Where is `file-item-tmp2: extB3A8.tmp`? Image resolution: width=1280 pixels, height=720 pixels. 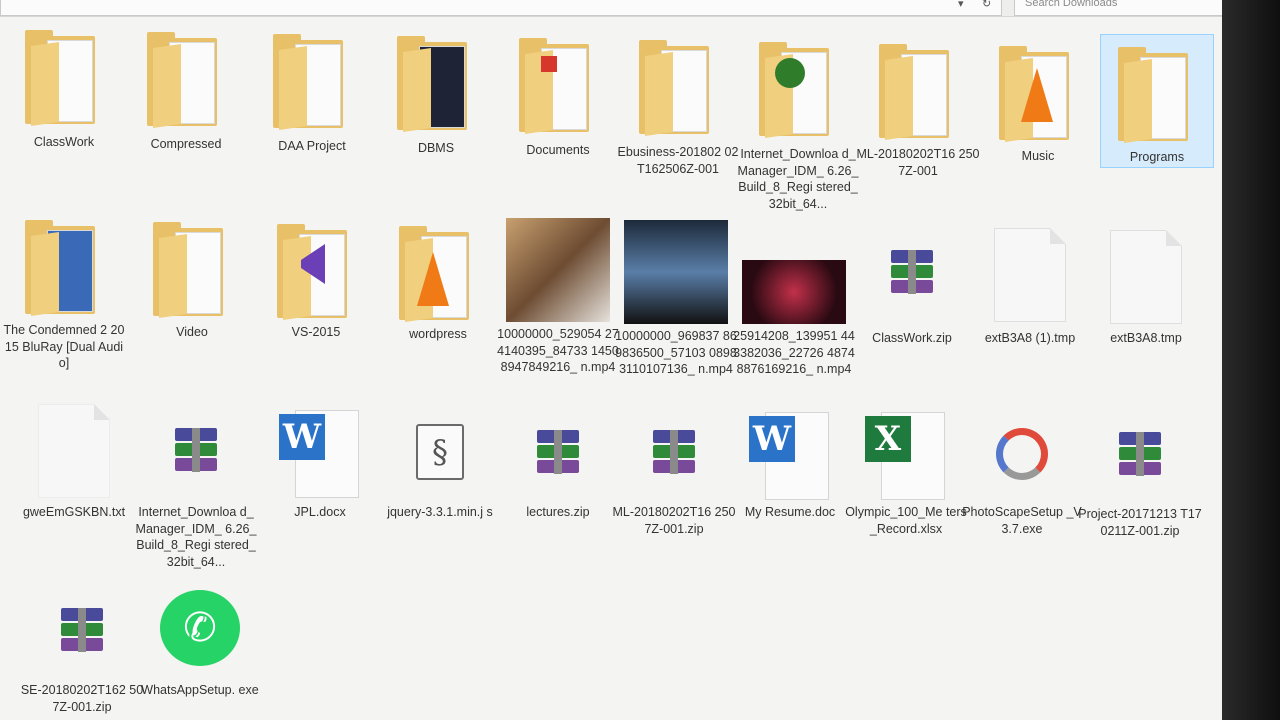
file-item-tmp2: extB3A8.tmp is located at coordinates (1146, 301).